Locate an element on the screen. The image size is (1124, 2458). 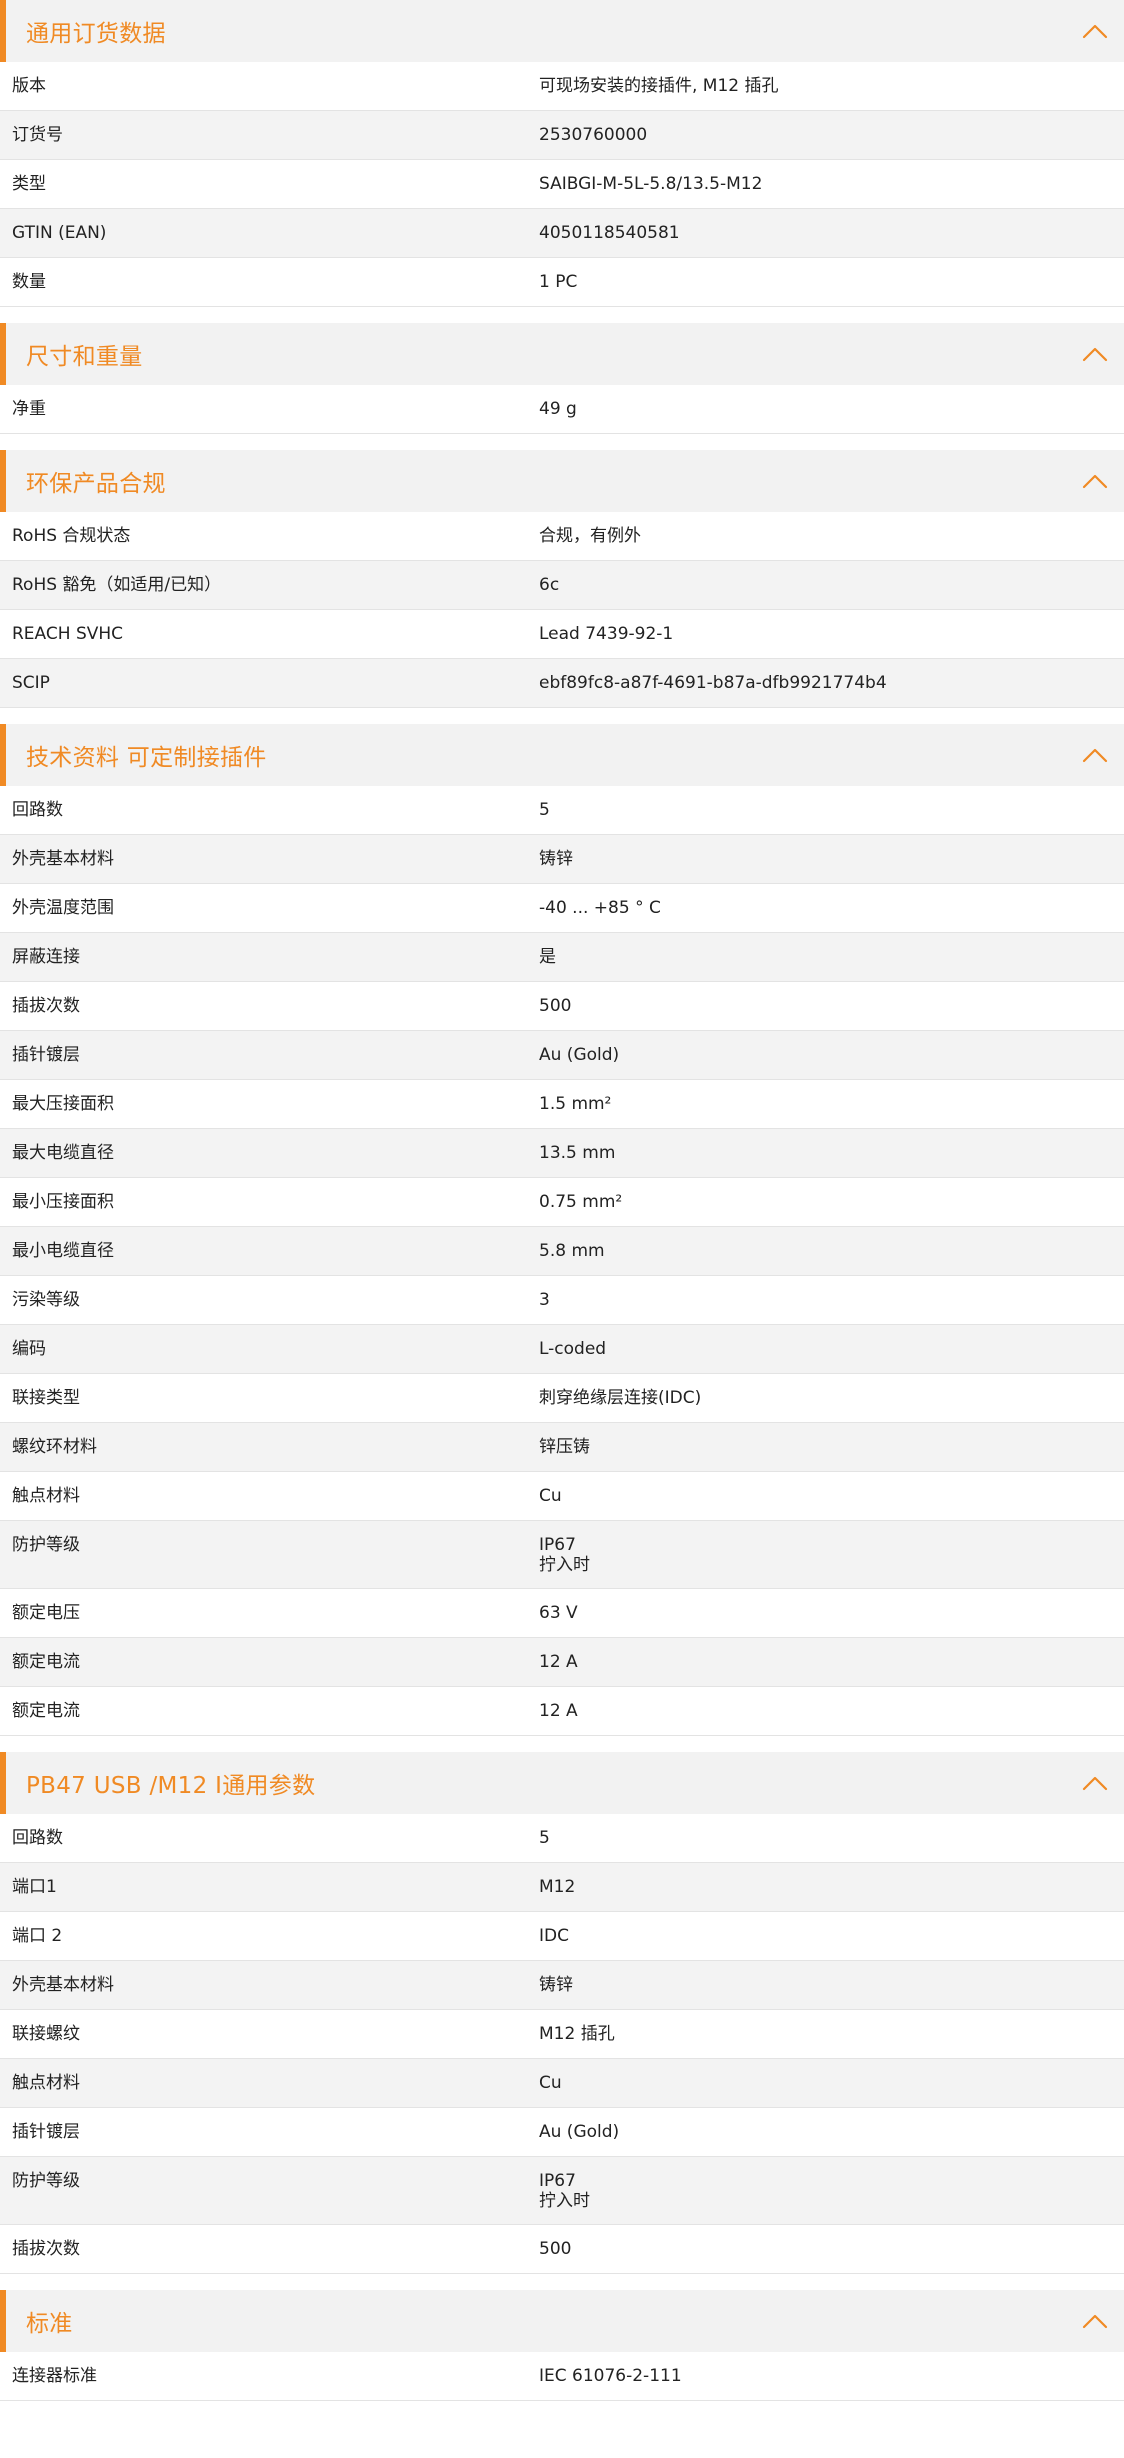
spec-value-text: Cu is located at coordinates (550, 1496).